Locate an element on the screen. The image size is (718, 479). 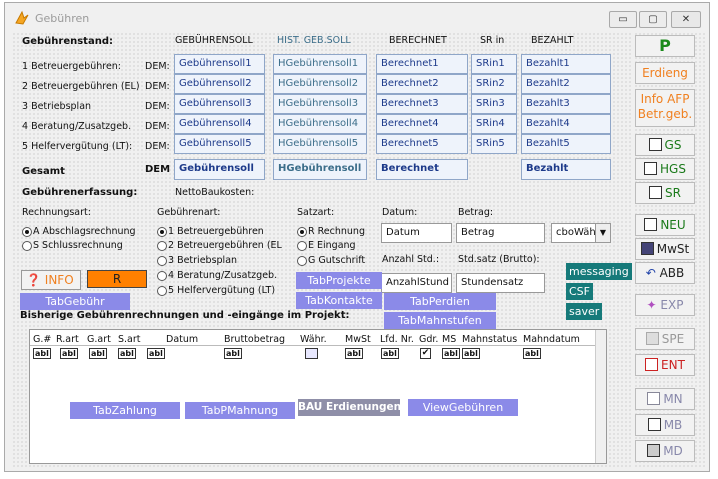
row2-soll: Gebührensoll2 is located at coordinates (219, 84).